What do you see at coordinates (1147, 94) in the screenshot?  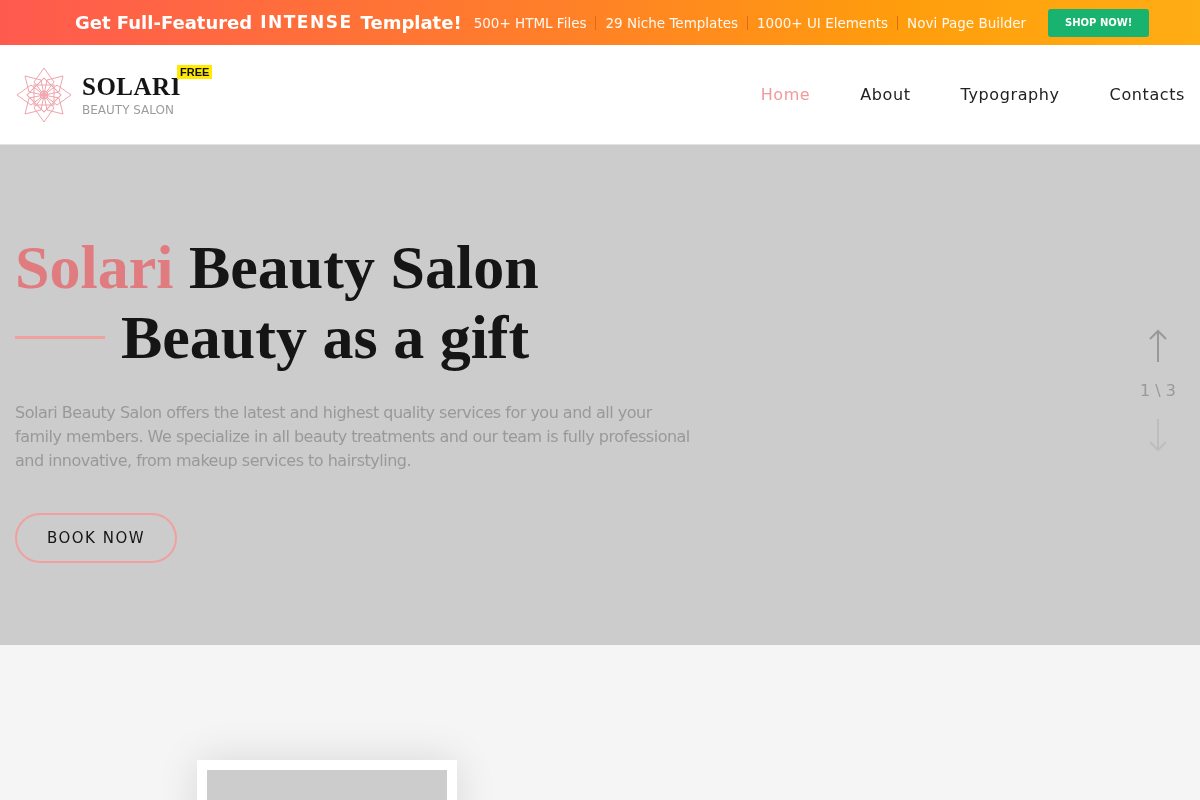 I see `nav-link: Contacts` at bounding box center [1147, 94].